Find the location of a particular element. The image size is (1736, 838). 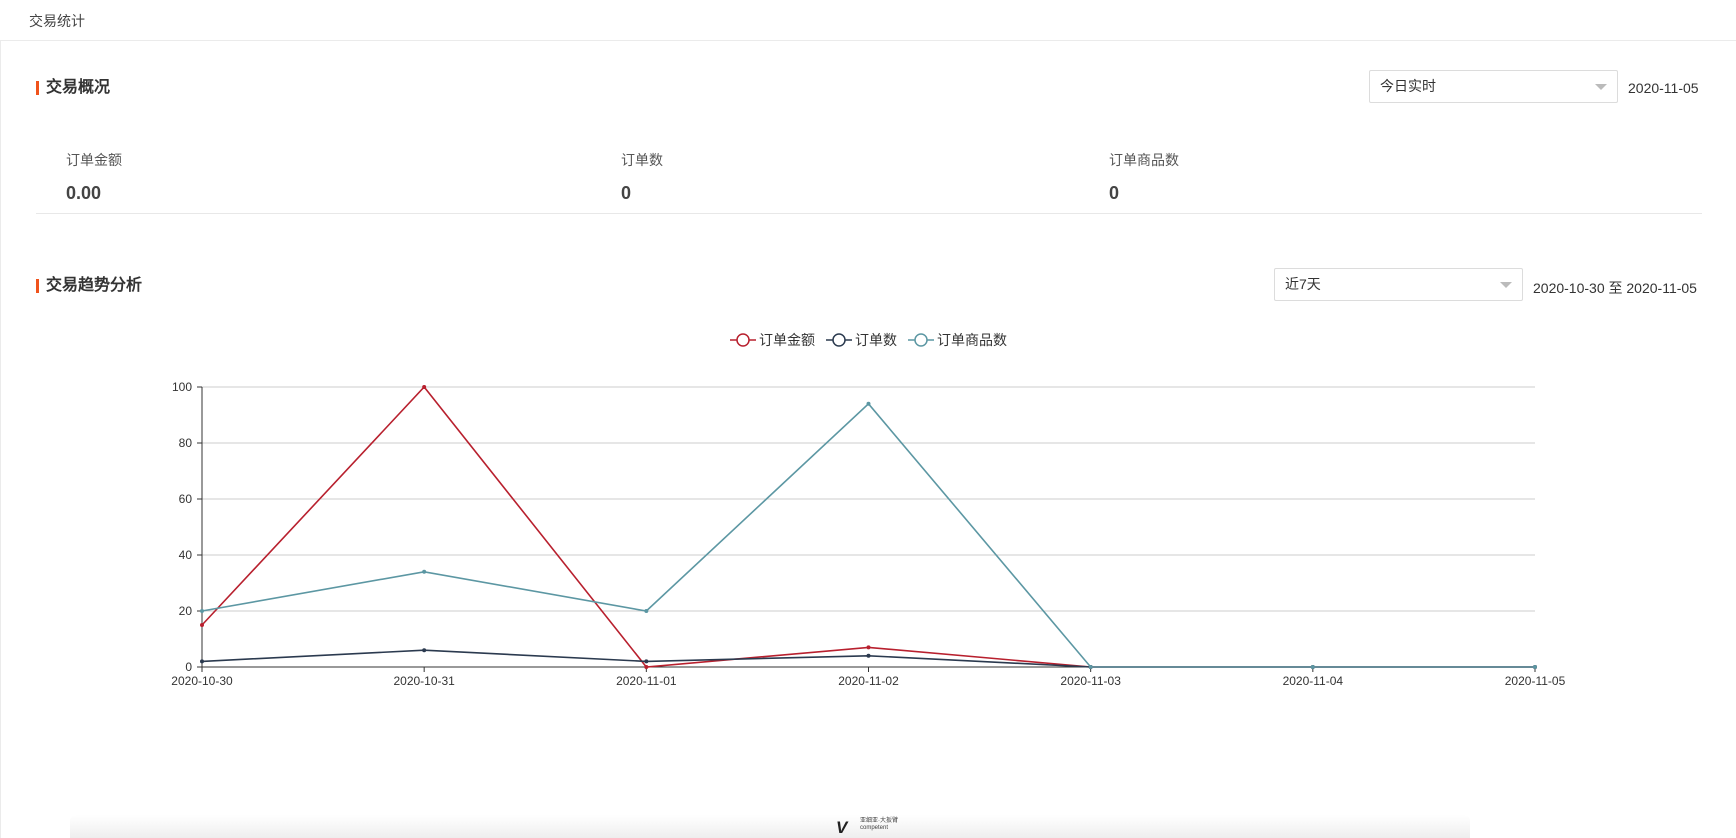

x-tick-label: 2020-10-30 is located at coordinates (202, 681).